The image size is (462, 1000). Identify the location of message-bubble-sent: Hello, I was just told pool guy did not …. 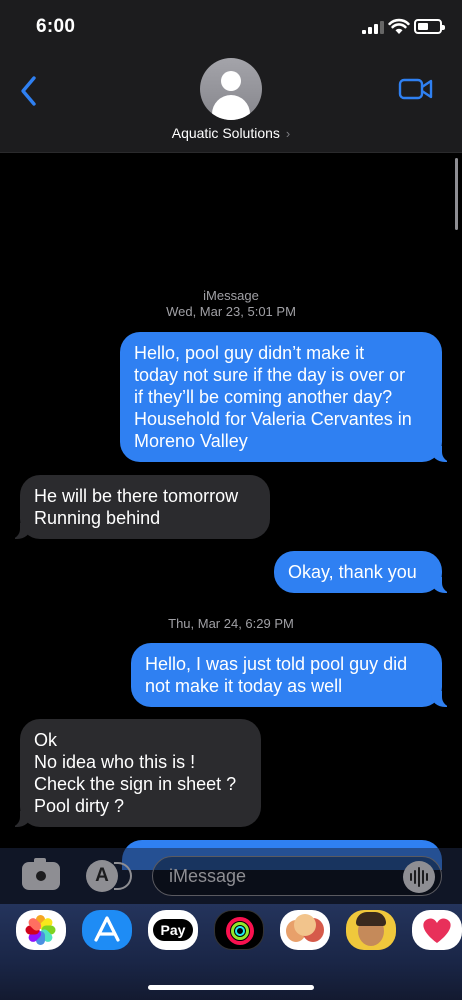
(292, 675).